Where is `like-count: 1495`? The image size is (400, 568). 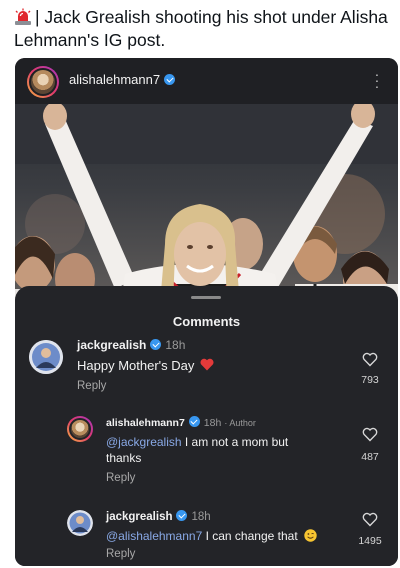
like-count: 1495 is located at coordinates (370, 541).